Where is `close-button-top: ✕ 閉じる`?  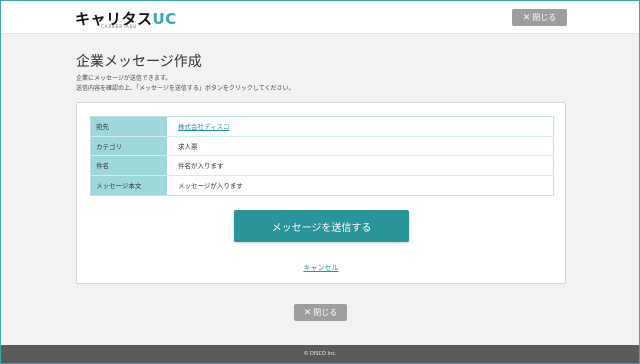
close-button-top: ✕ 閉じる is located at coordinates (539, 17).